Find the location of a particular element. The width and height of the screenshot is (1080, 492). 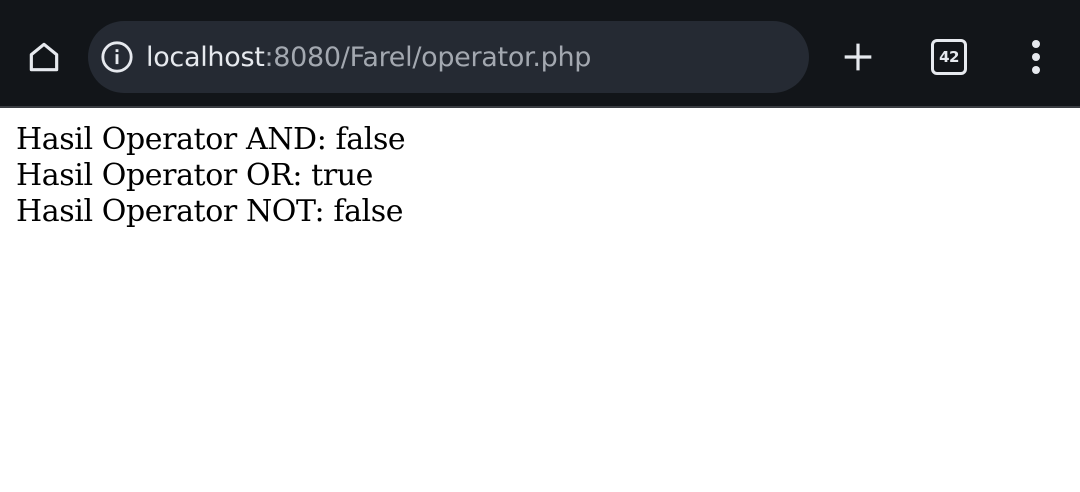

tab-switcher-button: 42 is located at coordinates (949, 57).